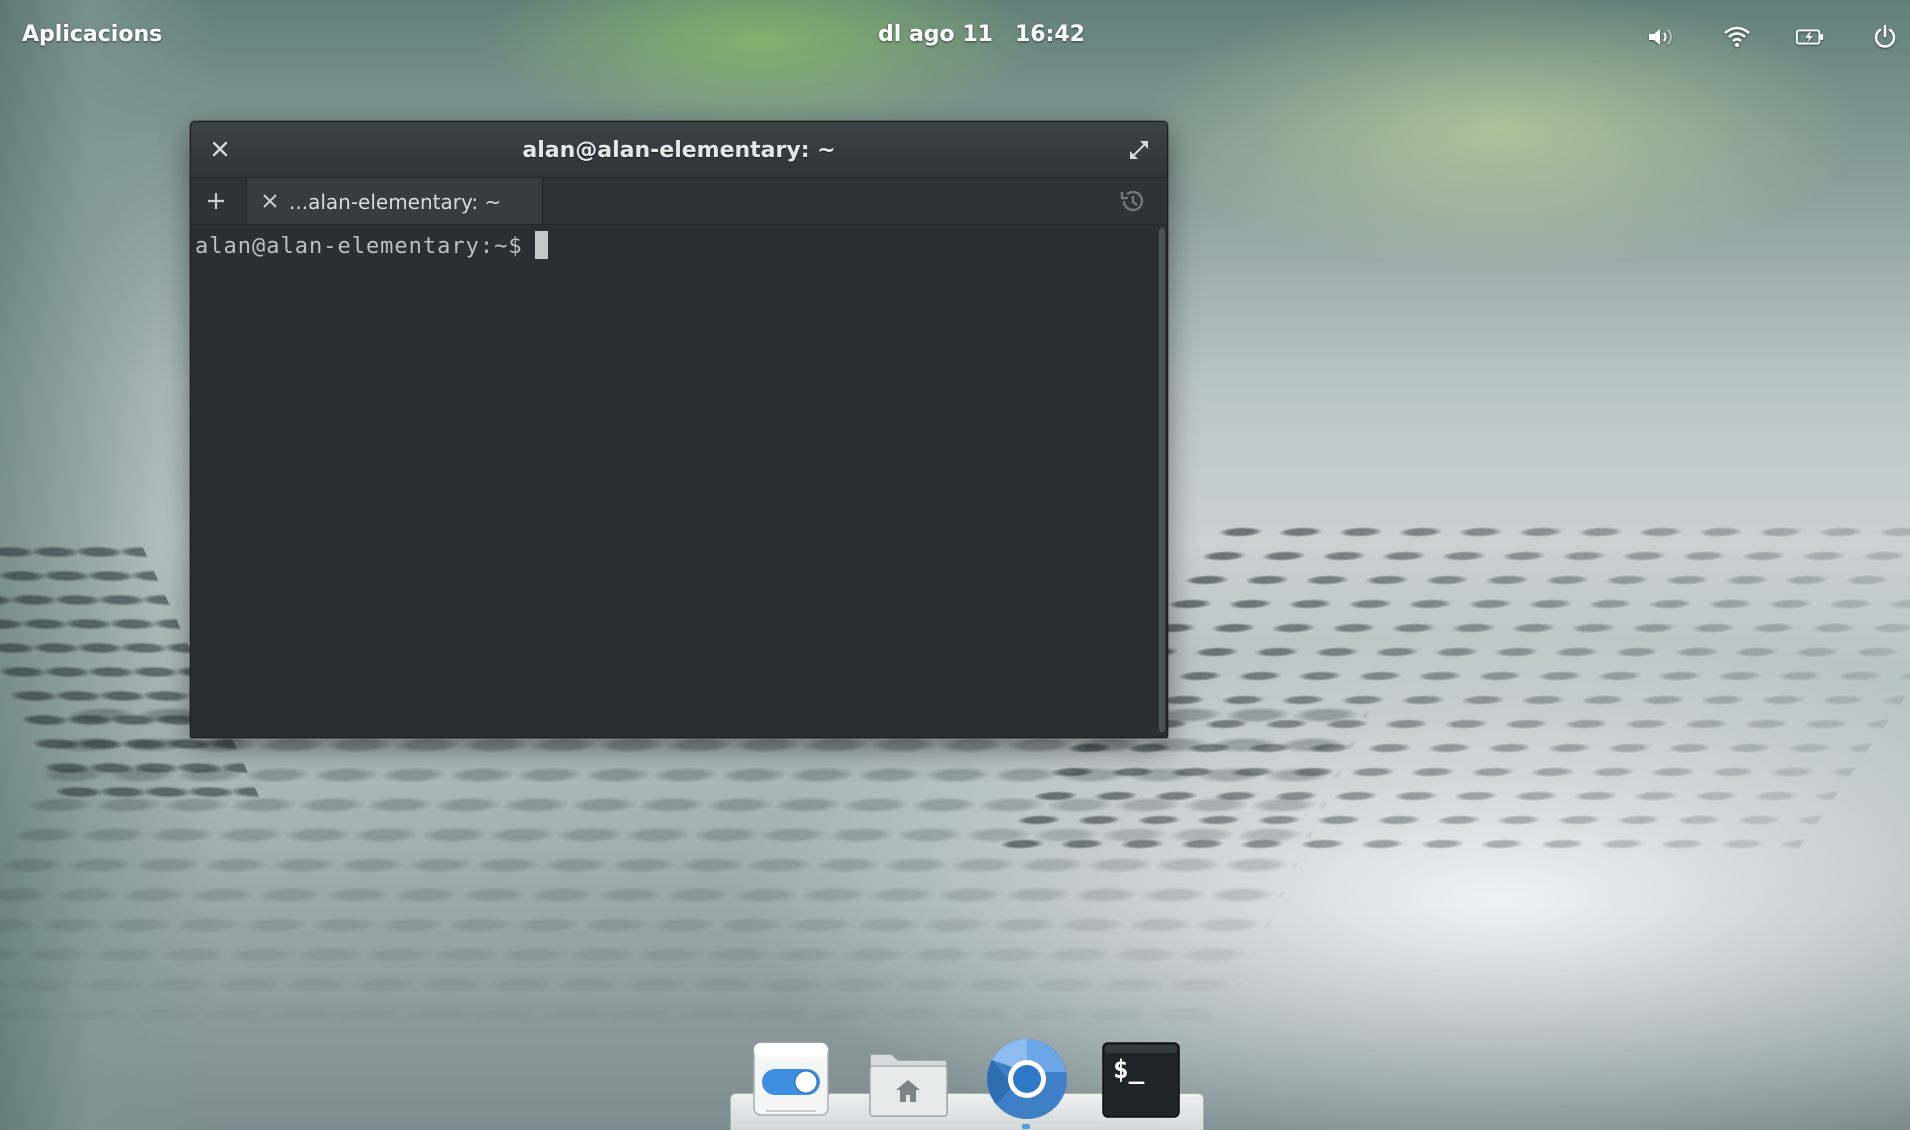 The height and width of the screenshot is (1130, 1910). What do you see at coordinates (270, 201) in the screenshot?
I see `tab-close-icon` at bounding box center [270, 201].